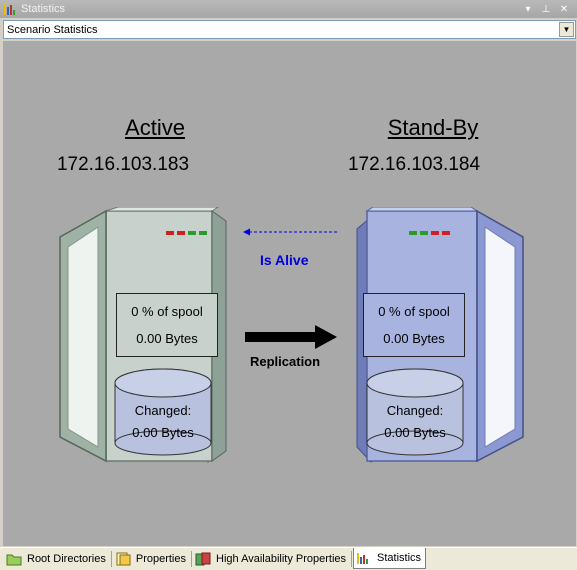  What do you see at coordinates (566, 29) in the screenshot?
I see `chevron-down-icon: ▼` at bounding box center [566, 29].